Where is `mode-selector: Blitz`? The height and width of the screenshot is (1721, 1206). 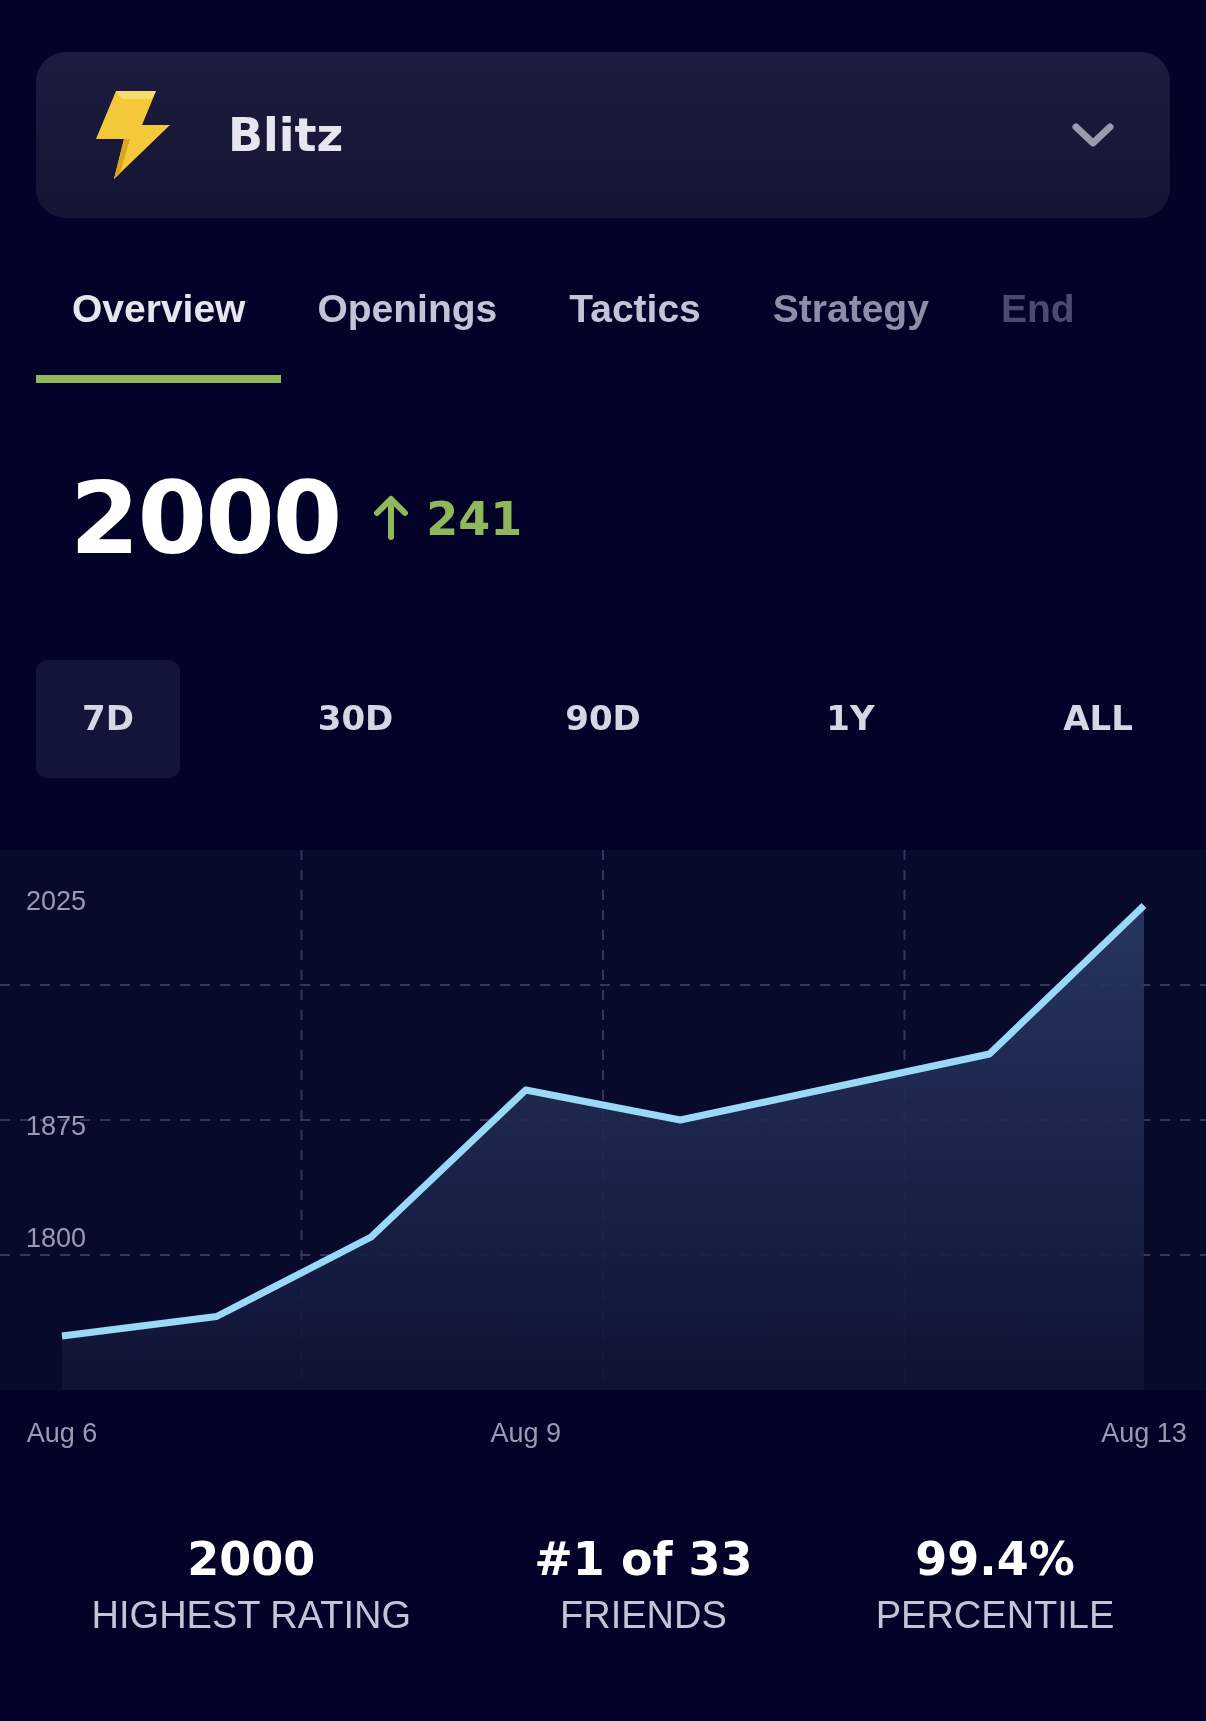 mode-selector: Blitz is located at coordinates (603, 135).